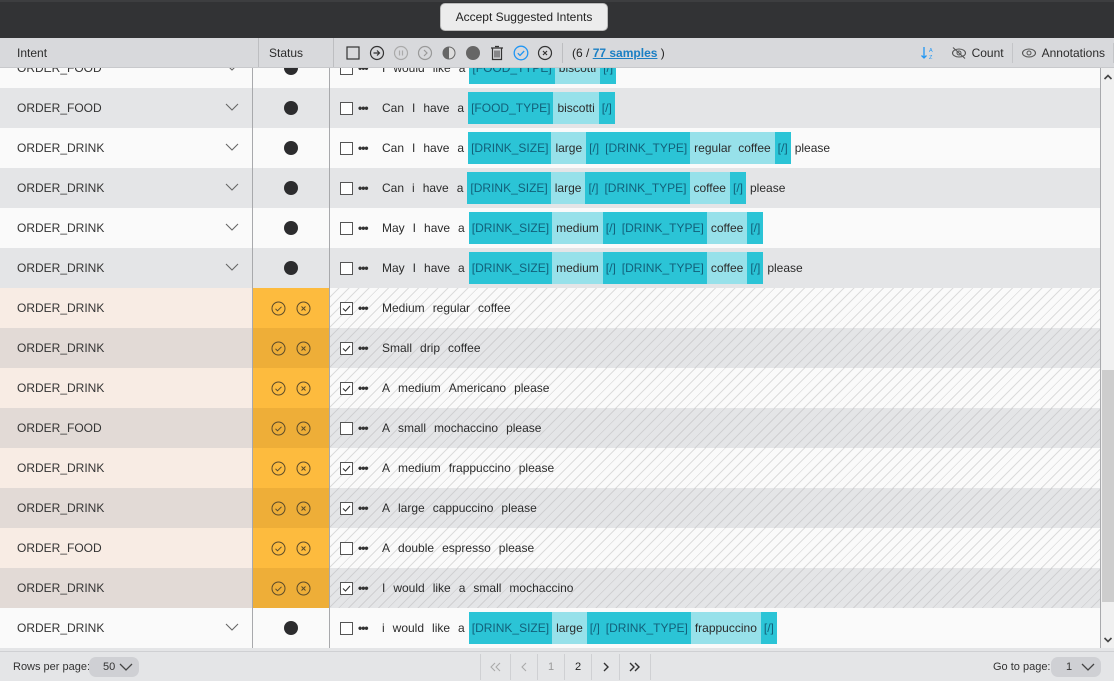 Image resolution: width=1114 pixels, height=681 pixels. I want to click on first-page-button, so click(495, 667).